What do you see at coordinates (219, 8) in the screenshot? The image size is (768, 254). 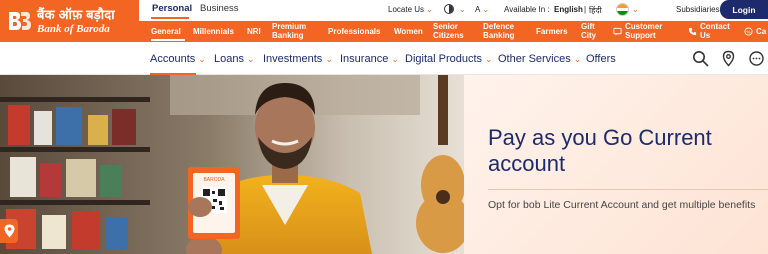 I see `tab-business: Business` at bounding box center [219, 8].